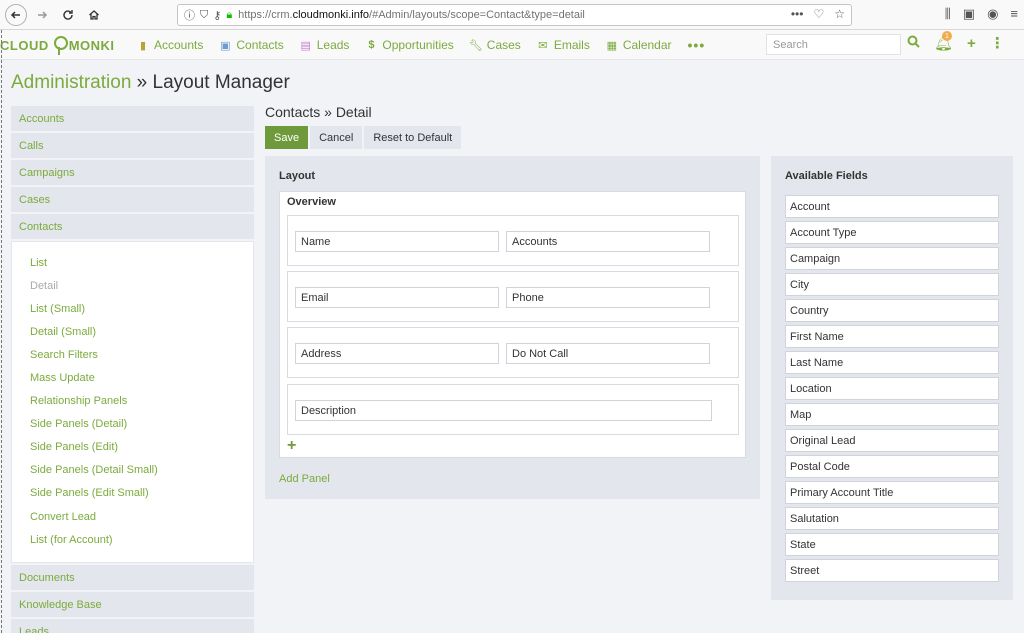  I want to click on envelope-icon: ✉, so click(543, 45).